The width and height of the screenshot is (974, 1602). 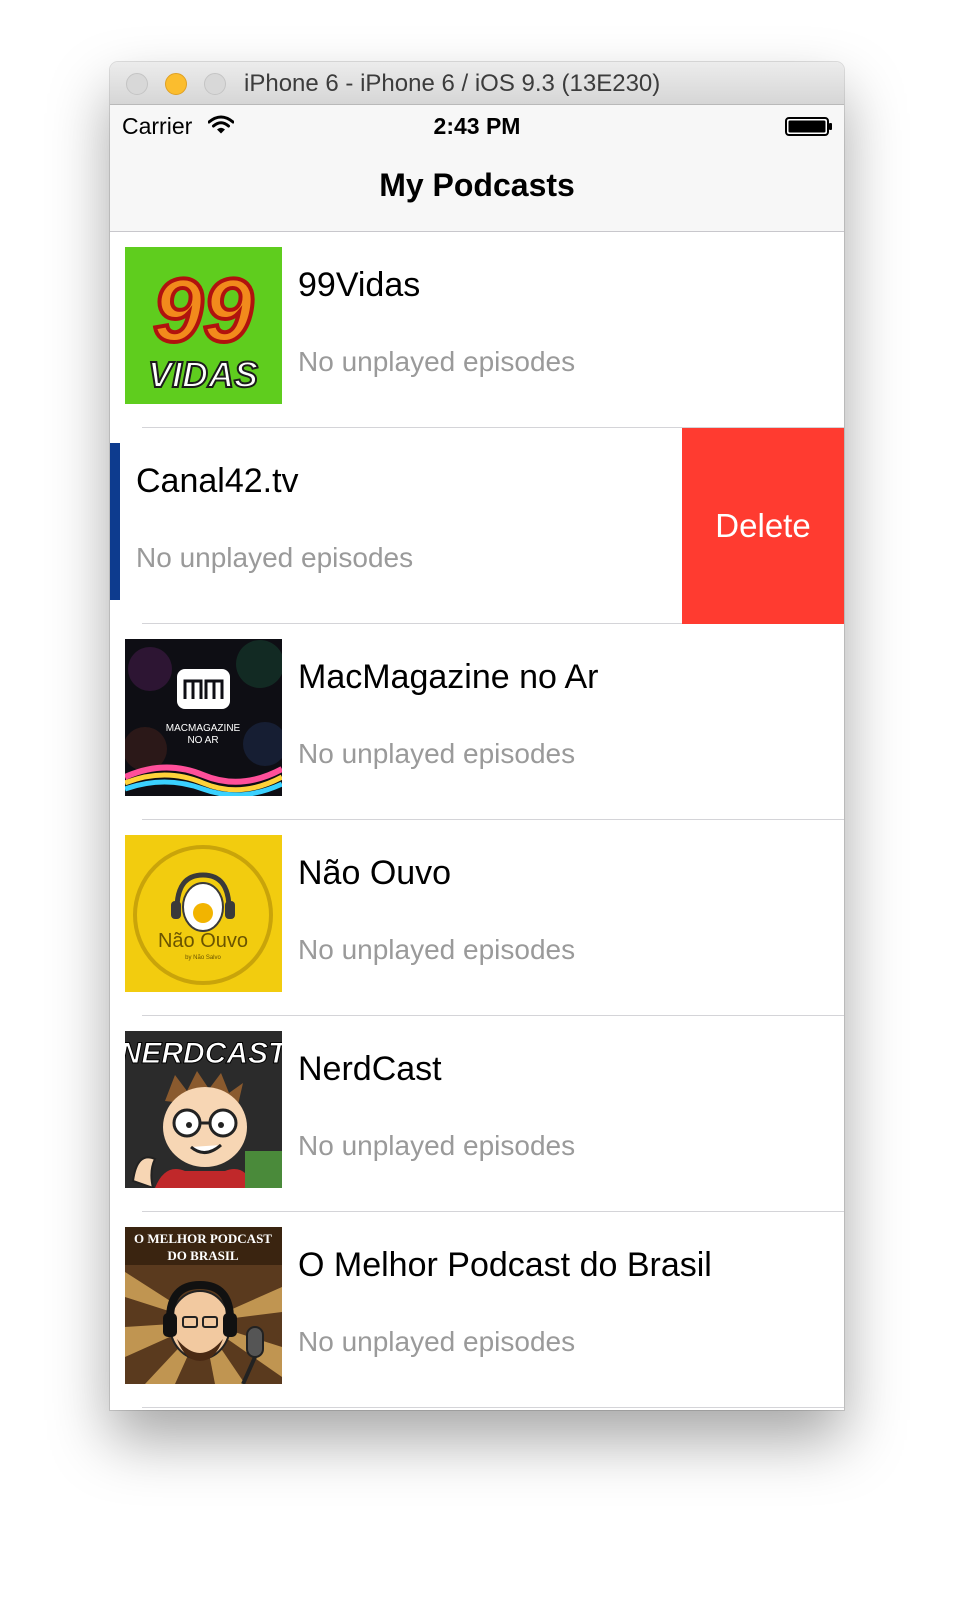 I want to click on window-title: iPhone 6 - iPhone 6 / iOS 9.3 (13E230), so click(x=452, y=83).